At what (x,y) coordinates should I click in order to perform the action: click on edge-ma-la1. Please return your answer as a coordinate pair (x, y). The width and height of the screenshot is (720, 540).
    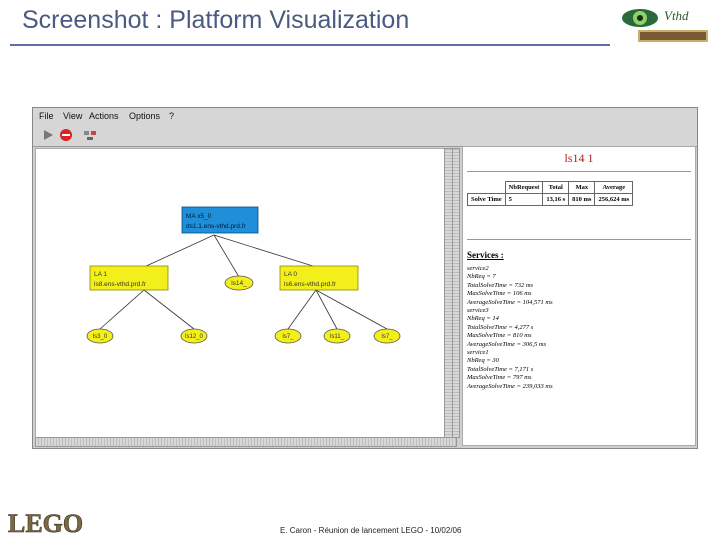
    Looking at the image, I should click on (179, 251).